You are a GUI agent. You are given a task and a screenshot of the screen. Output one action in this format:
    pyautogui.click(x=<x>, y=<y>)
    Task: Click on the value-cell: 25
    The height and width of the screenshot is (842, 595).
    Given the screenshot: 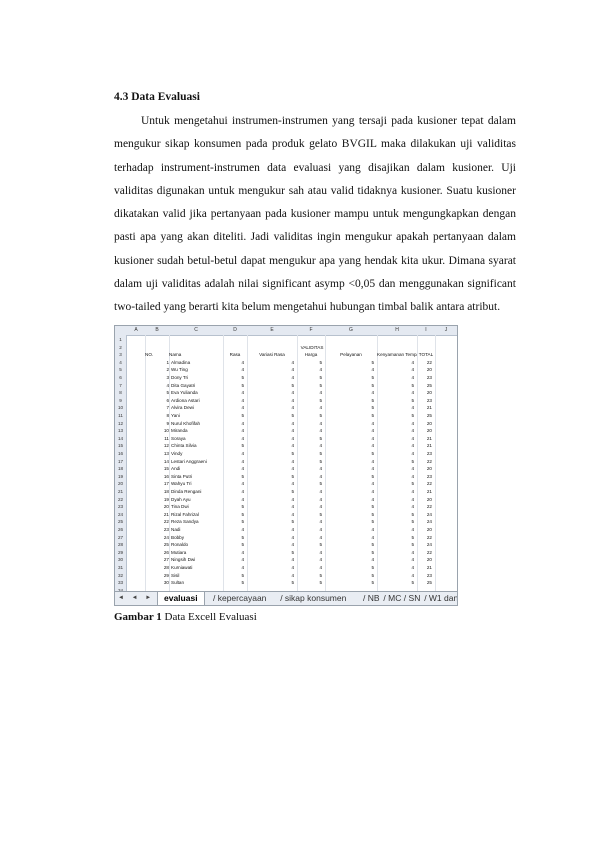 What is the action you would take?
    pyautogui.click(x=424, y=583)
    